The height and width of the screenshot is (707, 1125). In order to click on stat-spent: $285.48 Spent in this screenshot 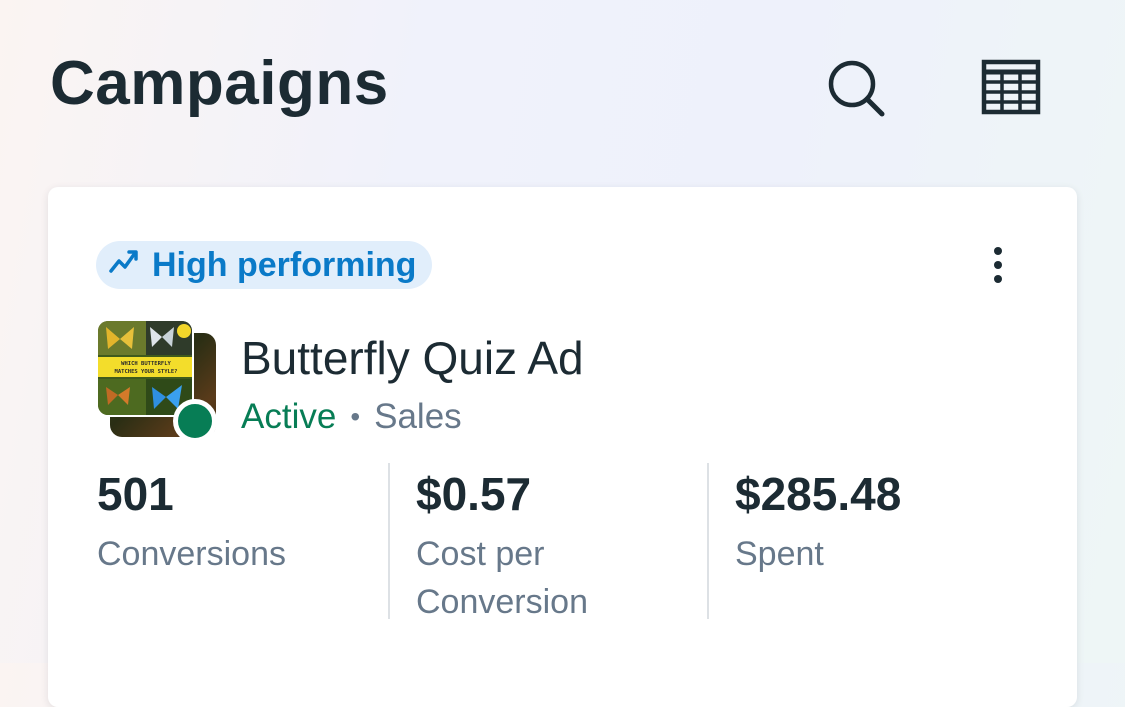, I will do `click(850, 523)`.